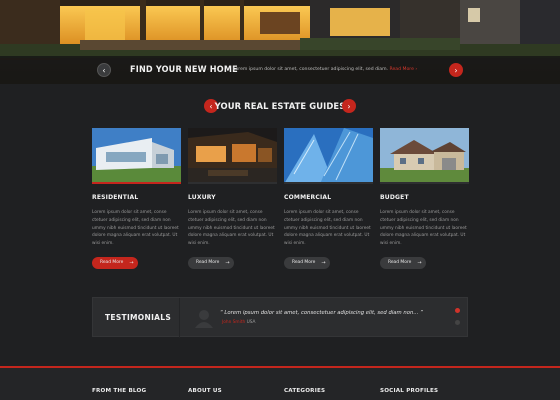 The image size is (560, 400). I want to click on footer-heading-social: SOCIAL PROFILES, so click(409, 391).